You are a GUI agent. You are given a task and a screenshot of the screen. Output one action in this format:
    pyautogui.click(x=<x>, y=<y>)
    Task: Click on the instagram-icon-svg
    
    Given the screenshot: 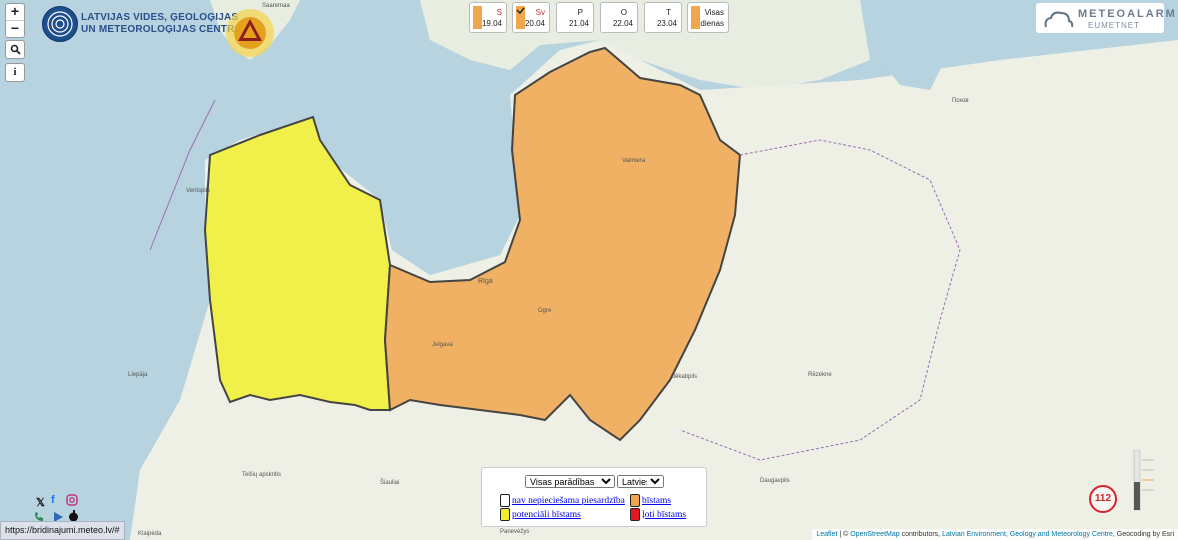 What is the action you would take?
    pyautogui.click(x=72, y=500)
    